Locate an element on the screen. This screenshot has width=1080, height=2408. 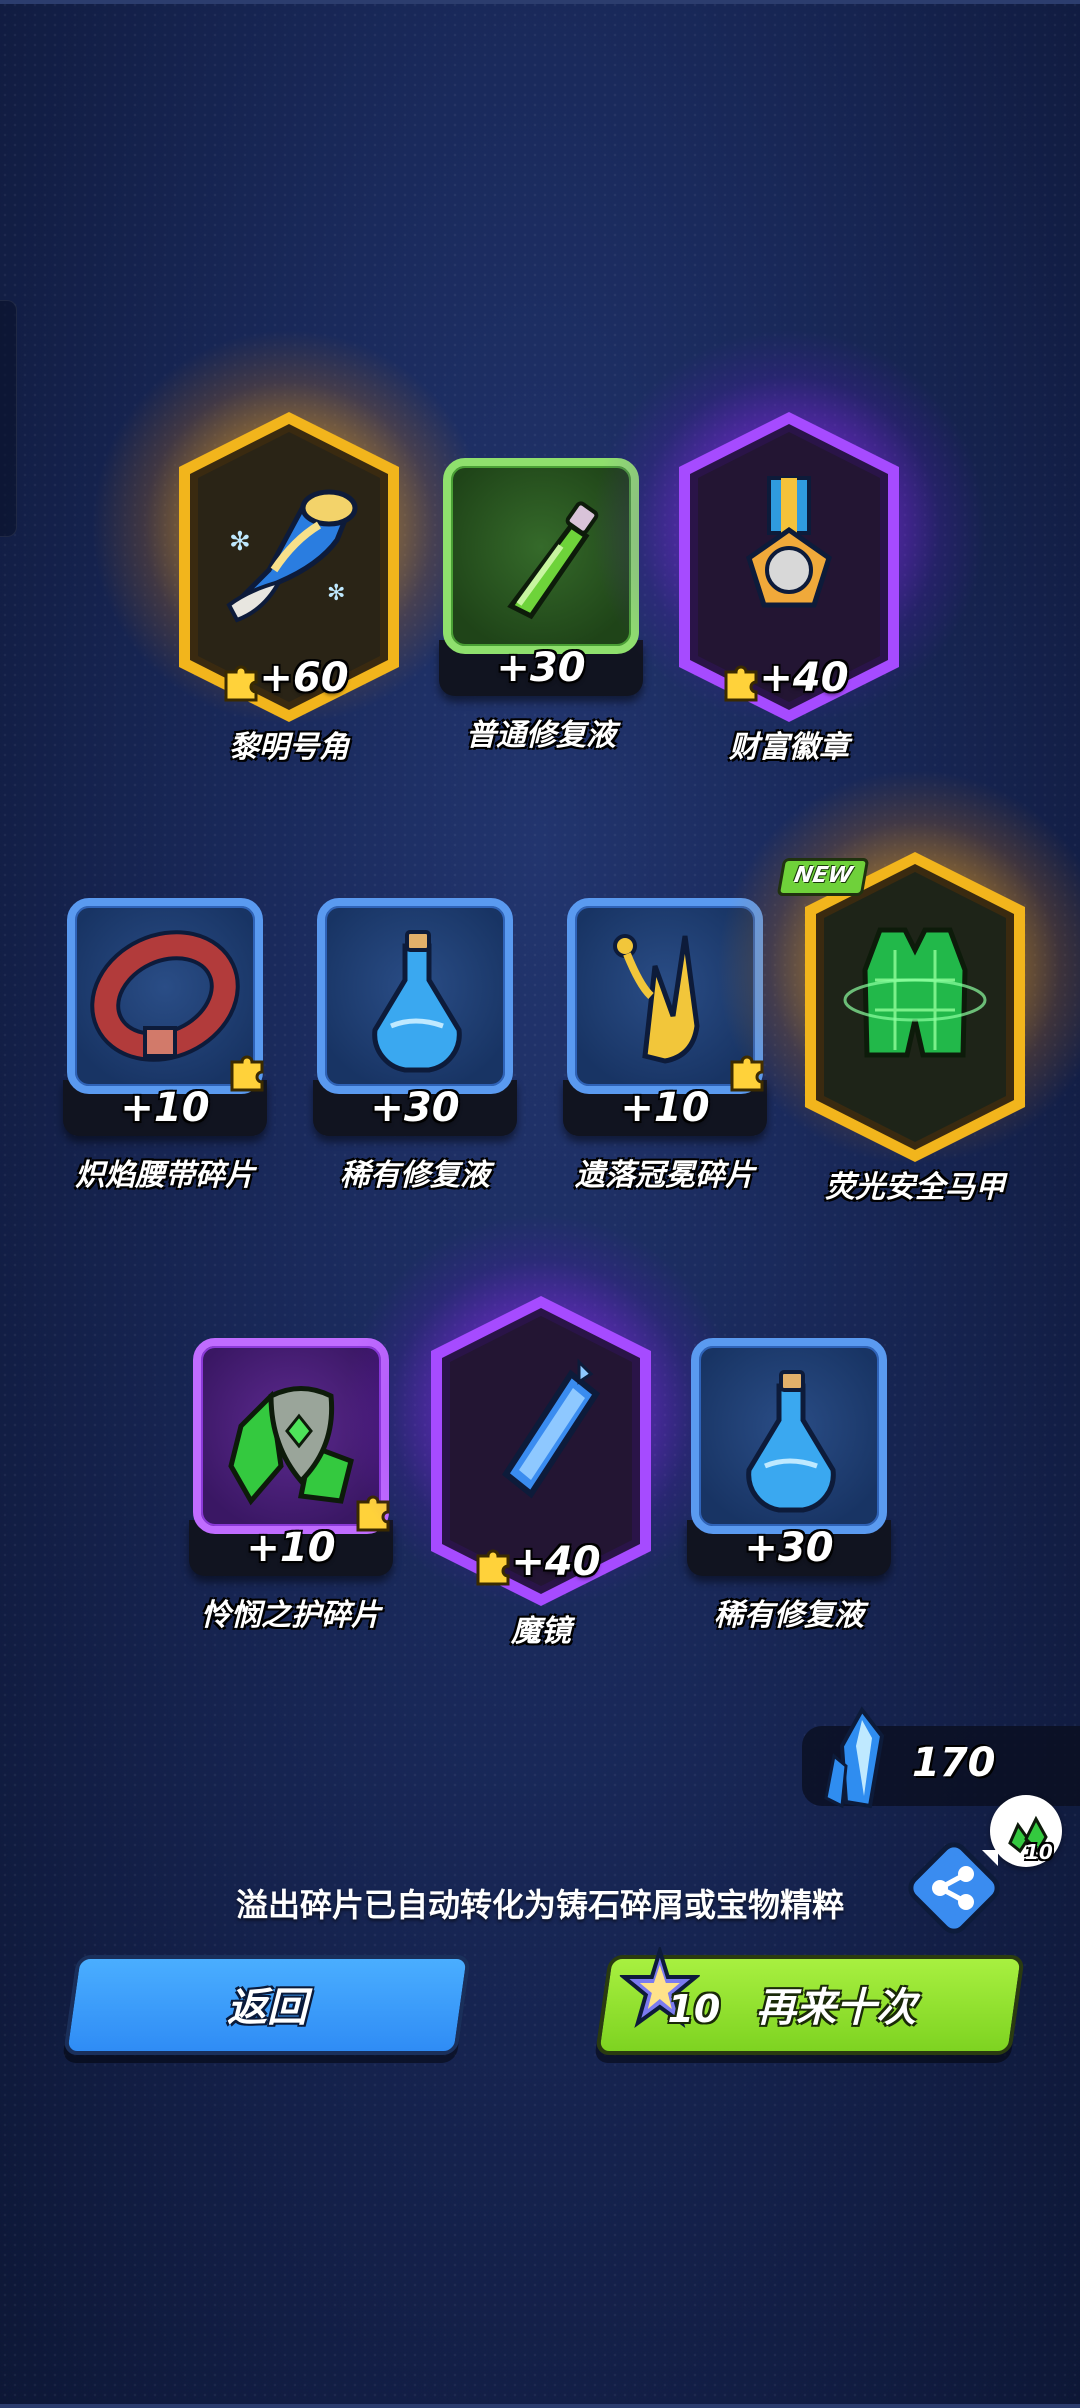
currency-value: 170 is located at coordinates (954, 1763).